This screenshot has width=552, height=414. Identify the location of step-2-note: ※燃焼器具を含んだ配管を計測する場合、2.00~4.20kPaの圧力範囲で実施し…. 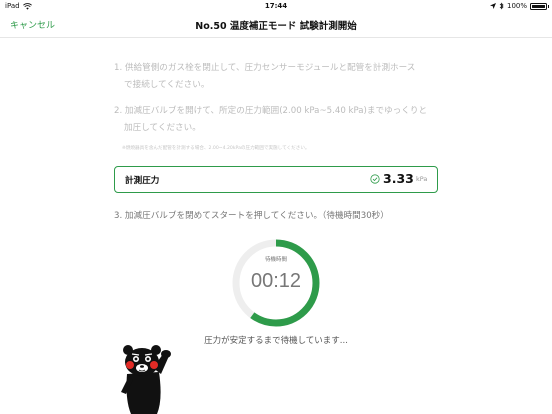
(216, 148).